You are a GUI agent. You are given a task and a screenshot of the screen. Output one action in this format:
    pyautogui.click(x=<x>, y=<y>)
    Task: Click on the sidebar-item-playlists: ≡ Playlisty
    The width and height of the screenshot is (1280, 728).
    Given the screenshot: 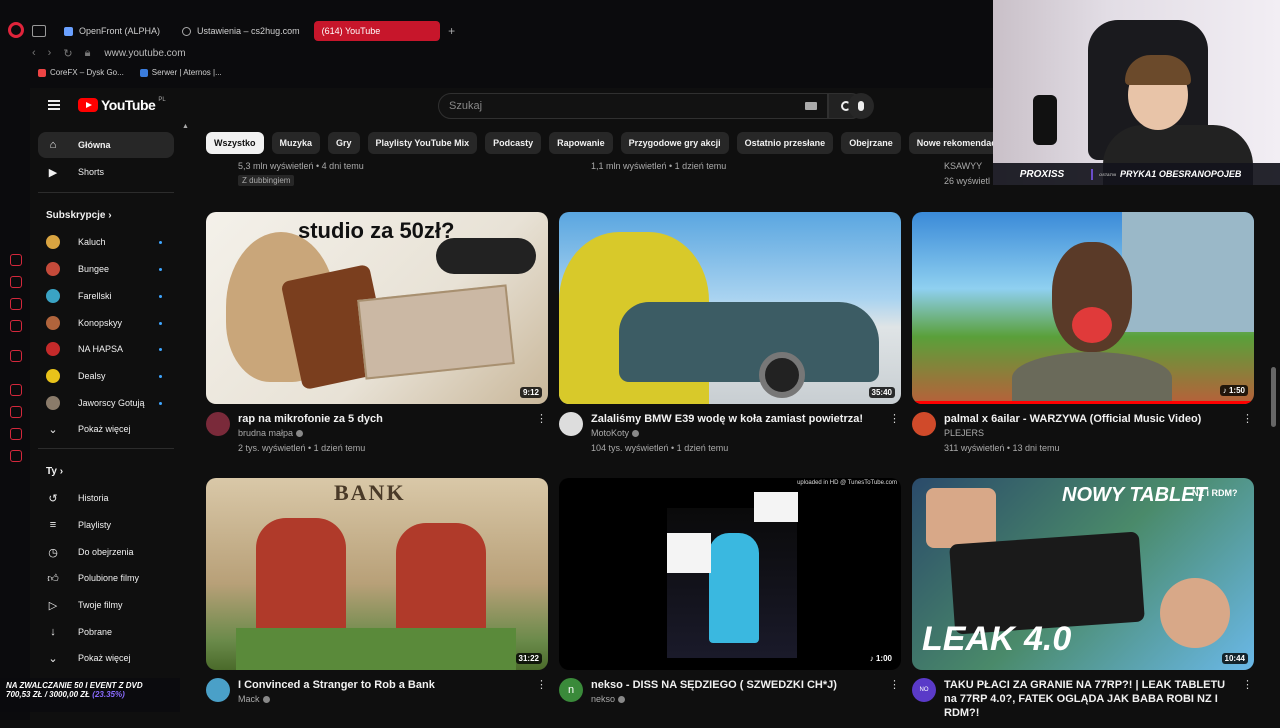 What is the action you would take?
    pyautogui.click(x=106, y=525)
    